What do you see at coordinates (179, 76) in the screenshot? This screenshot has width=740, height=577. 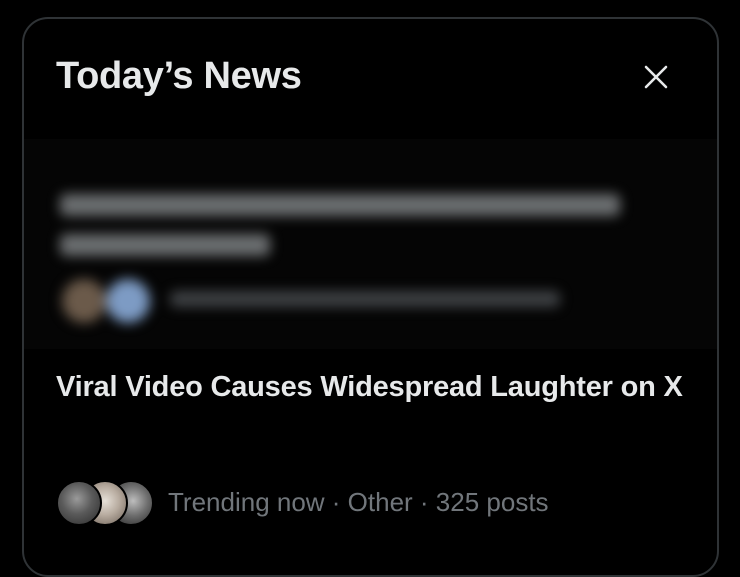 I see `panel-title: Today’s News` at bounding box center [179, 76].